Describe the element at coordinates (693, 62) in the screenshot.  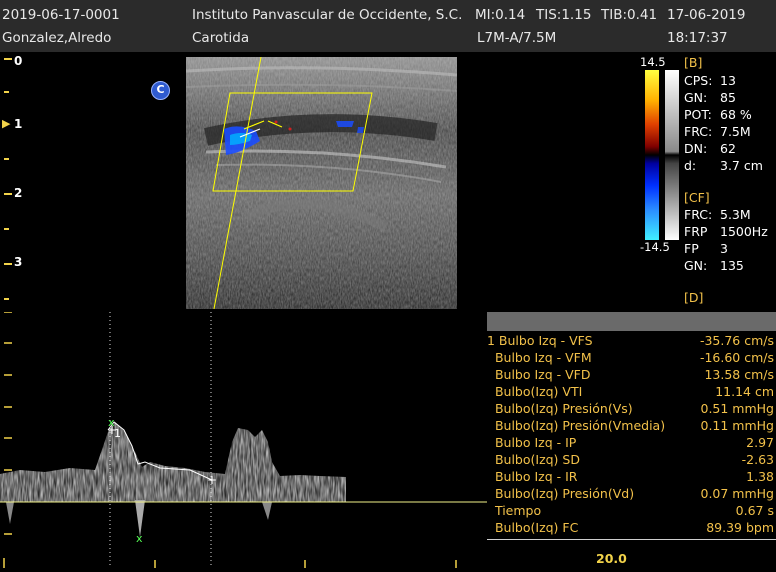
I see `b-params-header: [B]` at that location.